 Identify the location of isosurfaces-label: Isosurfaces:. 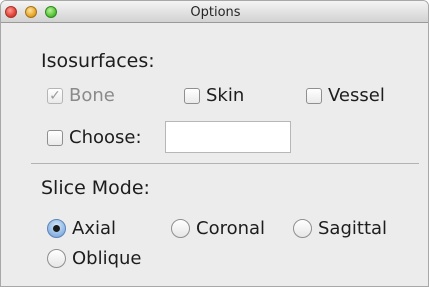
(98, 61).